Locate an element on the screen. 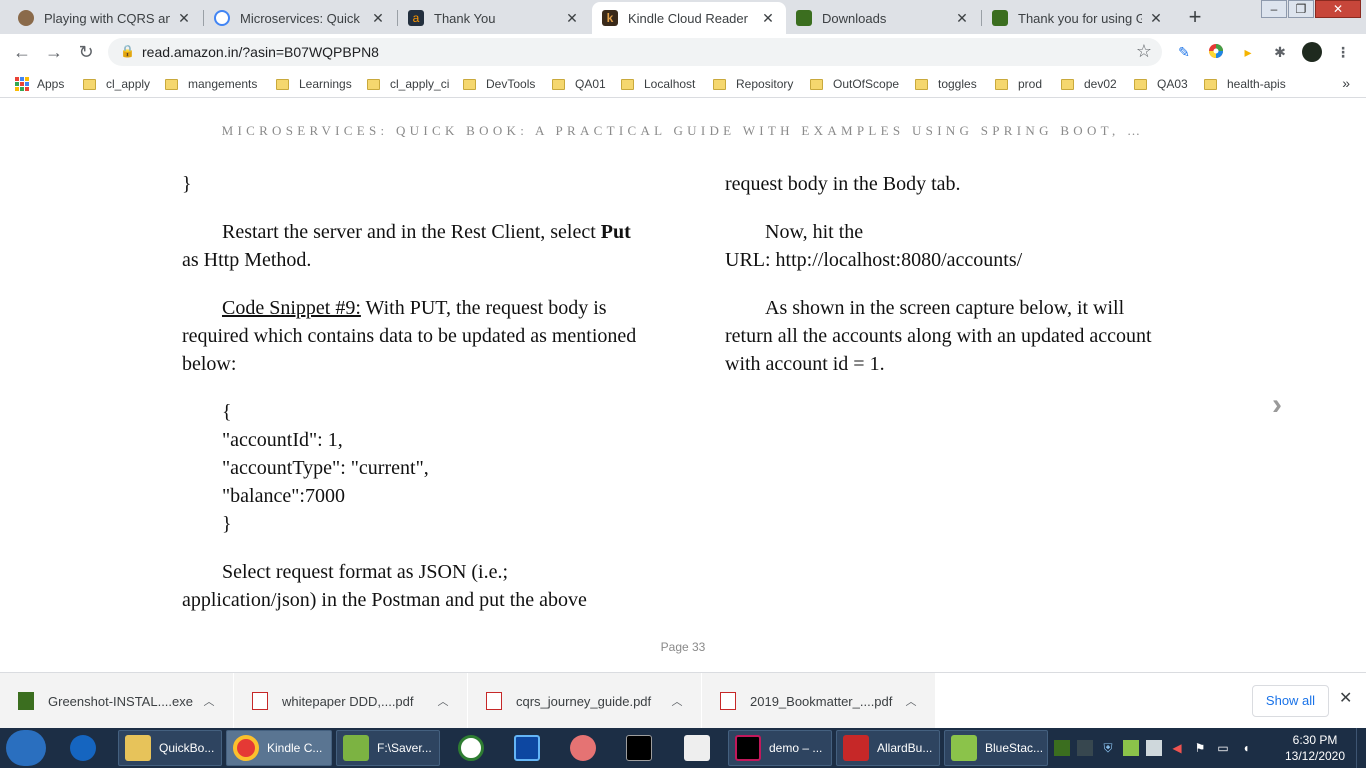 The height and width of the screenshot is (768, 1366). network-monitor-icon is located at coordinates (1154, 748).